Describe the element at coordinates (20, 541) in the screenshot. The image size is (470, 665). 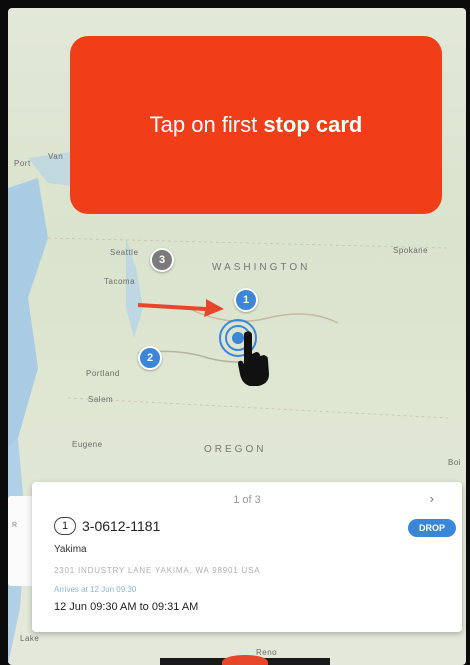
I see `previous-card-peek: R` at that location.